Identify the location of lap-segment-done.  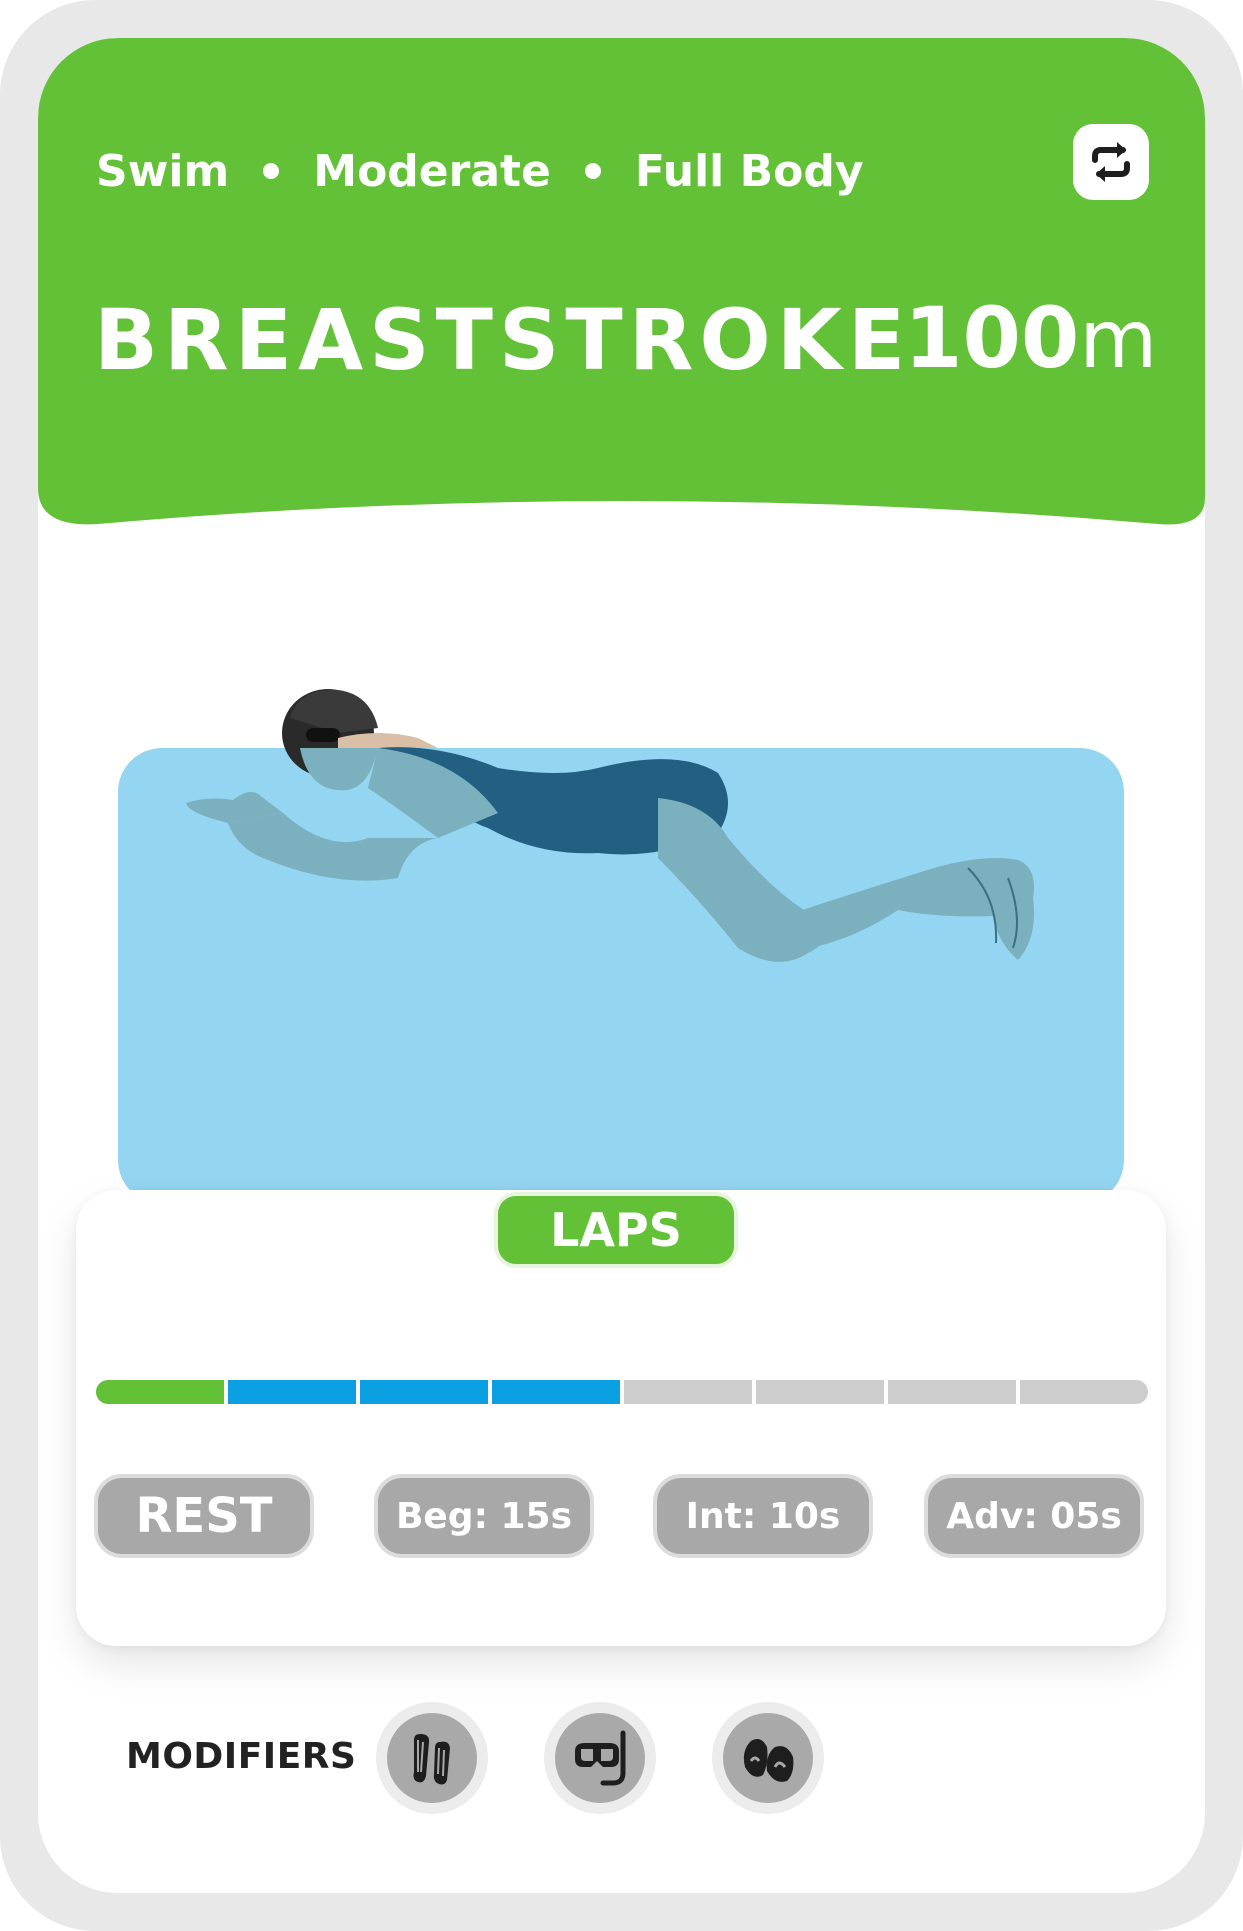
(160, 1392).